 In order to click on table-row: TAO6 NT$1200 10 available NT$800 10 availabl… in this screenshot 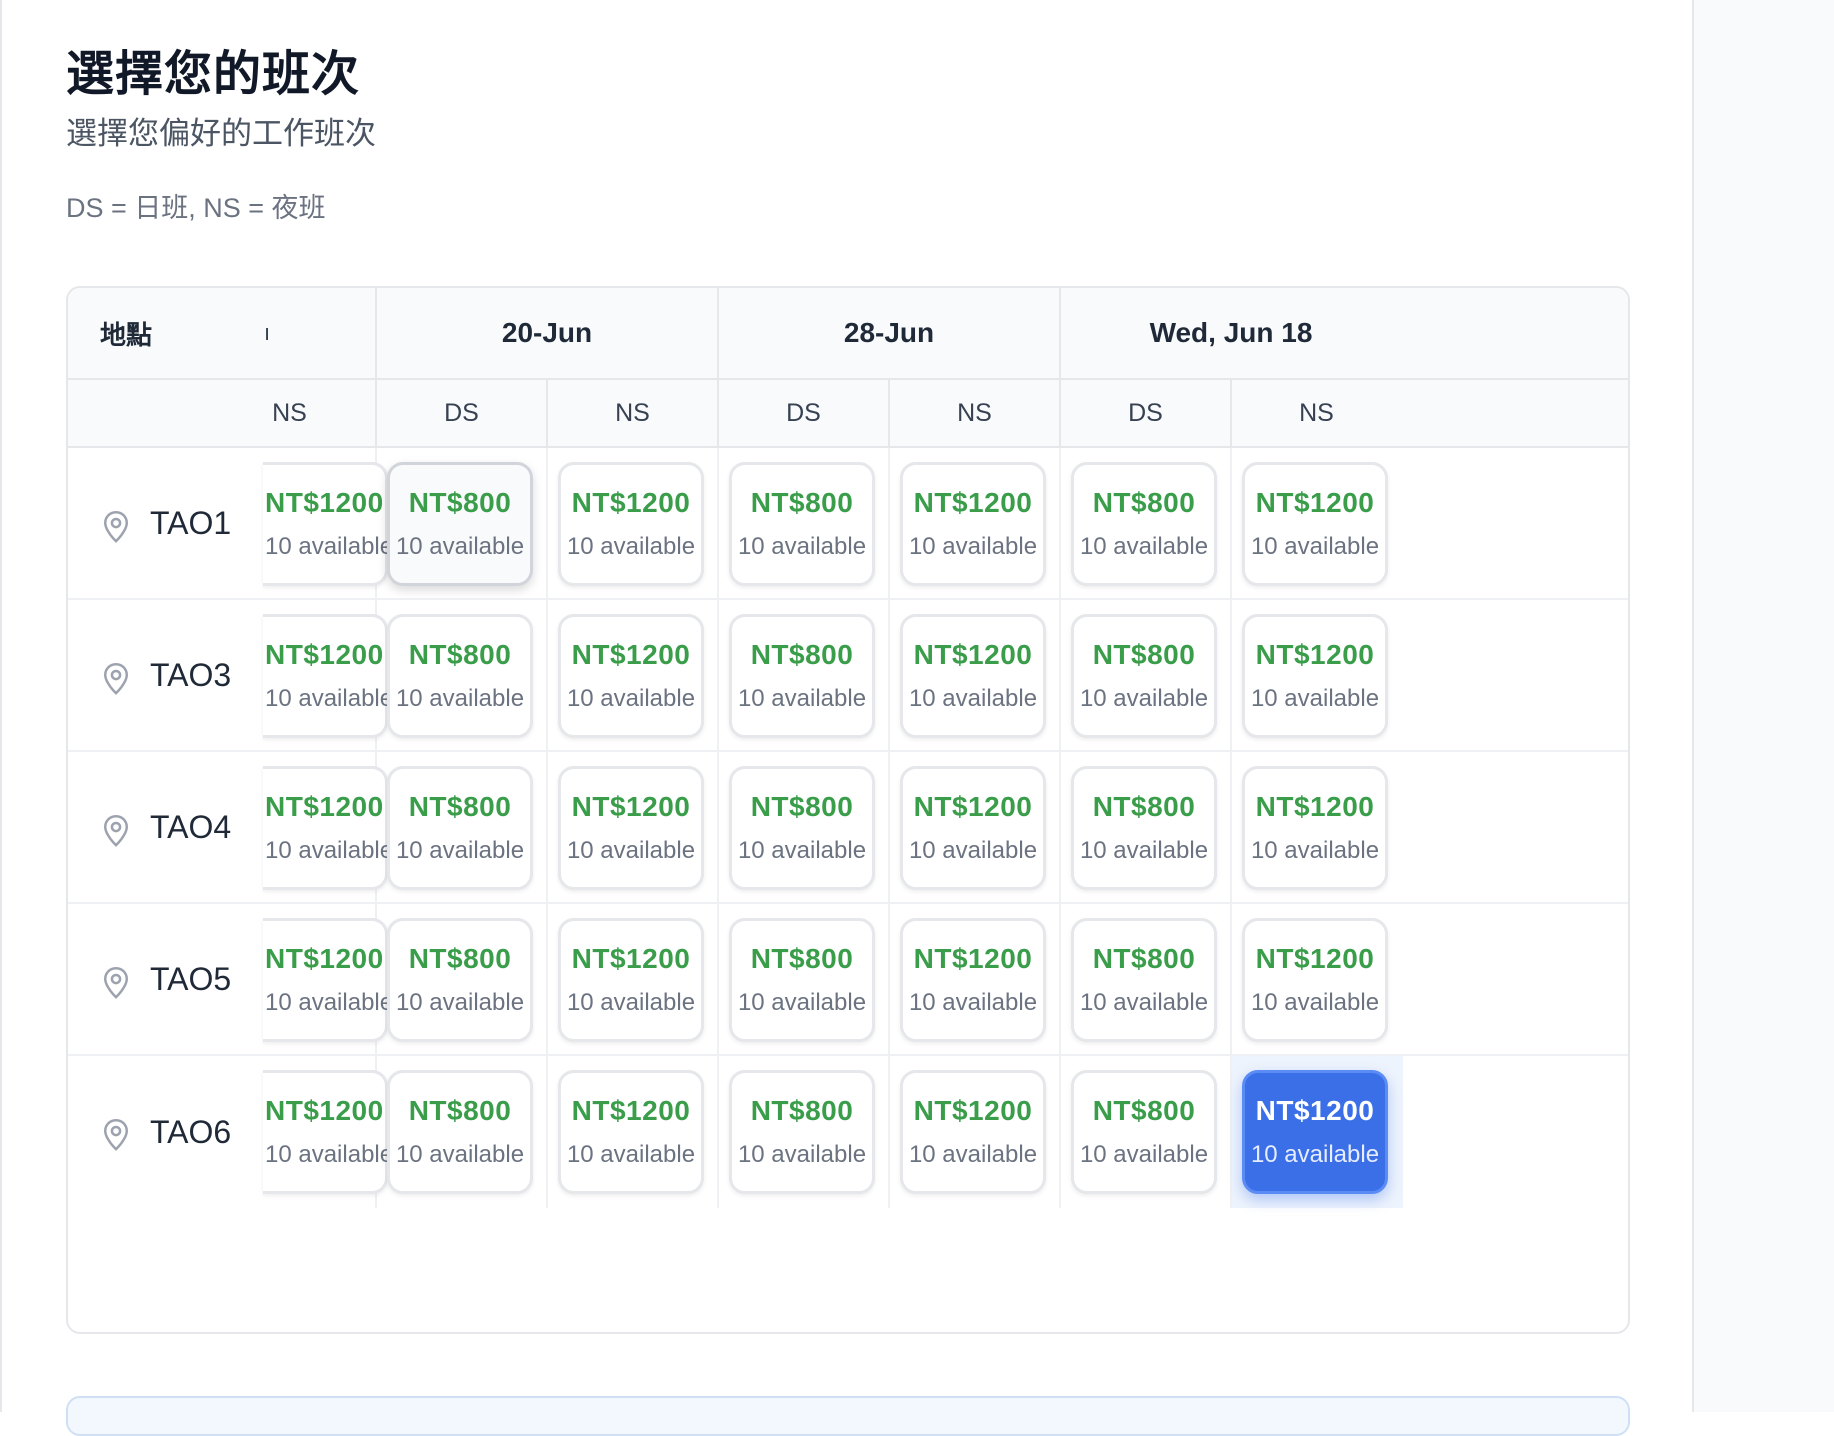, I will do `click(848, 1132)`.